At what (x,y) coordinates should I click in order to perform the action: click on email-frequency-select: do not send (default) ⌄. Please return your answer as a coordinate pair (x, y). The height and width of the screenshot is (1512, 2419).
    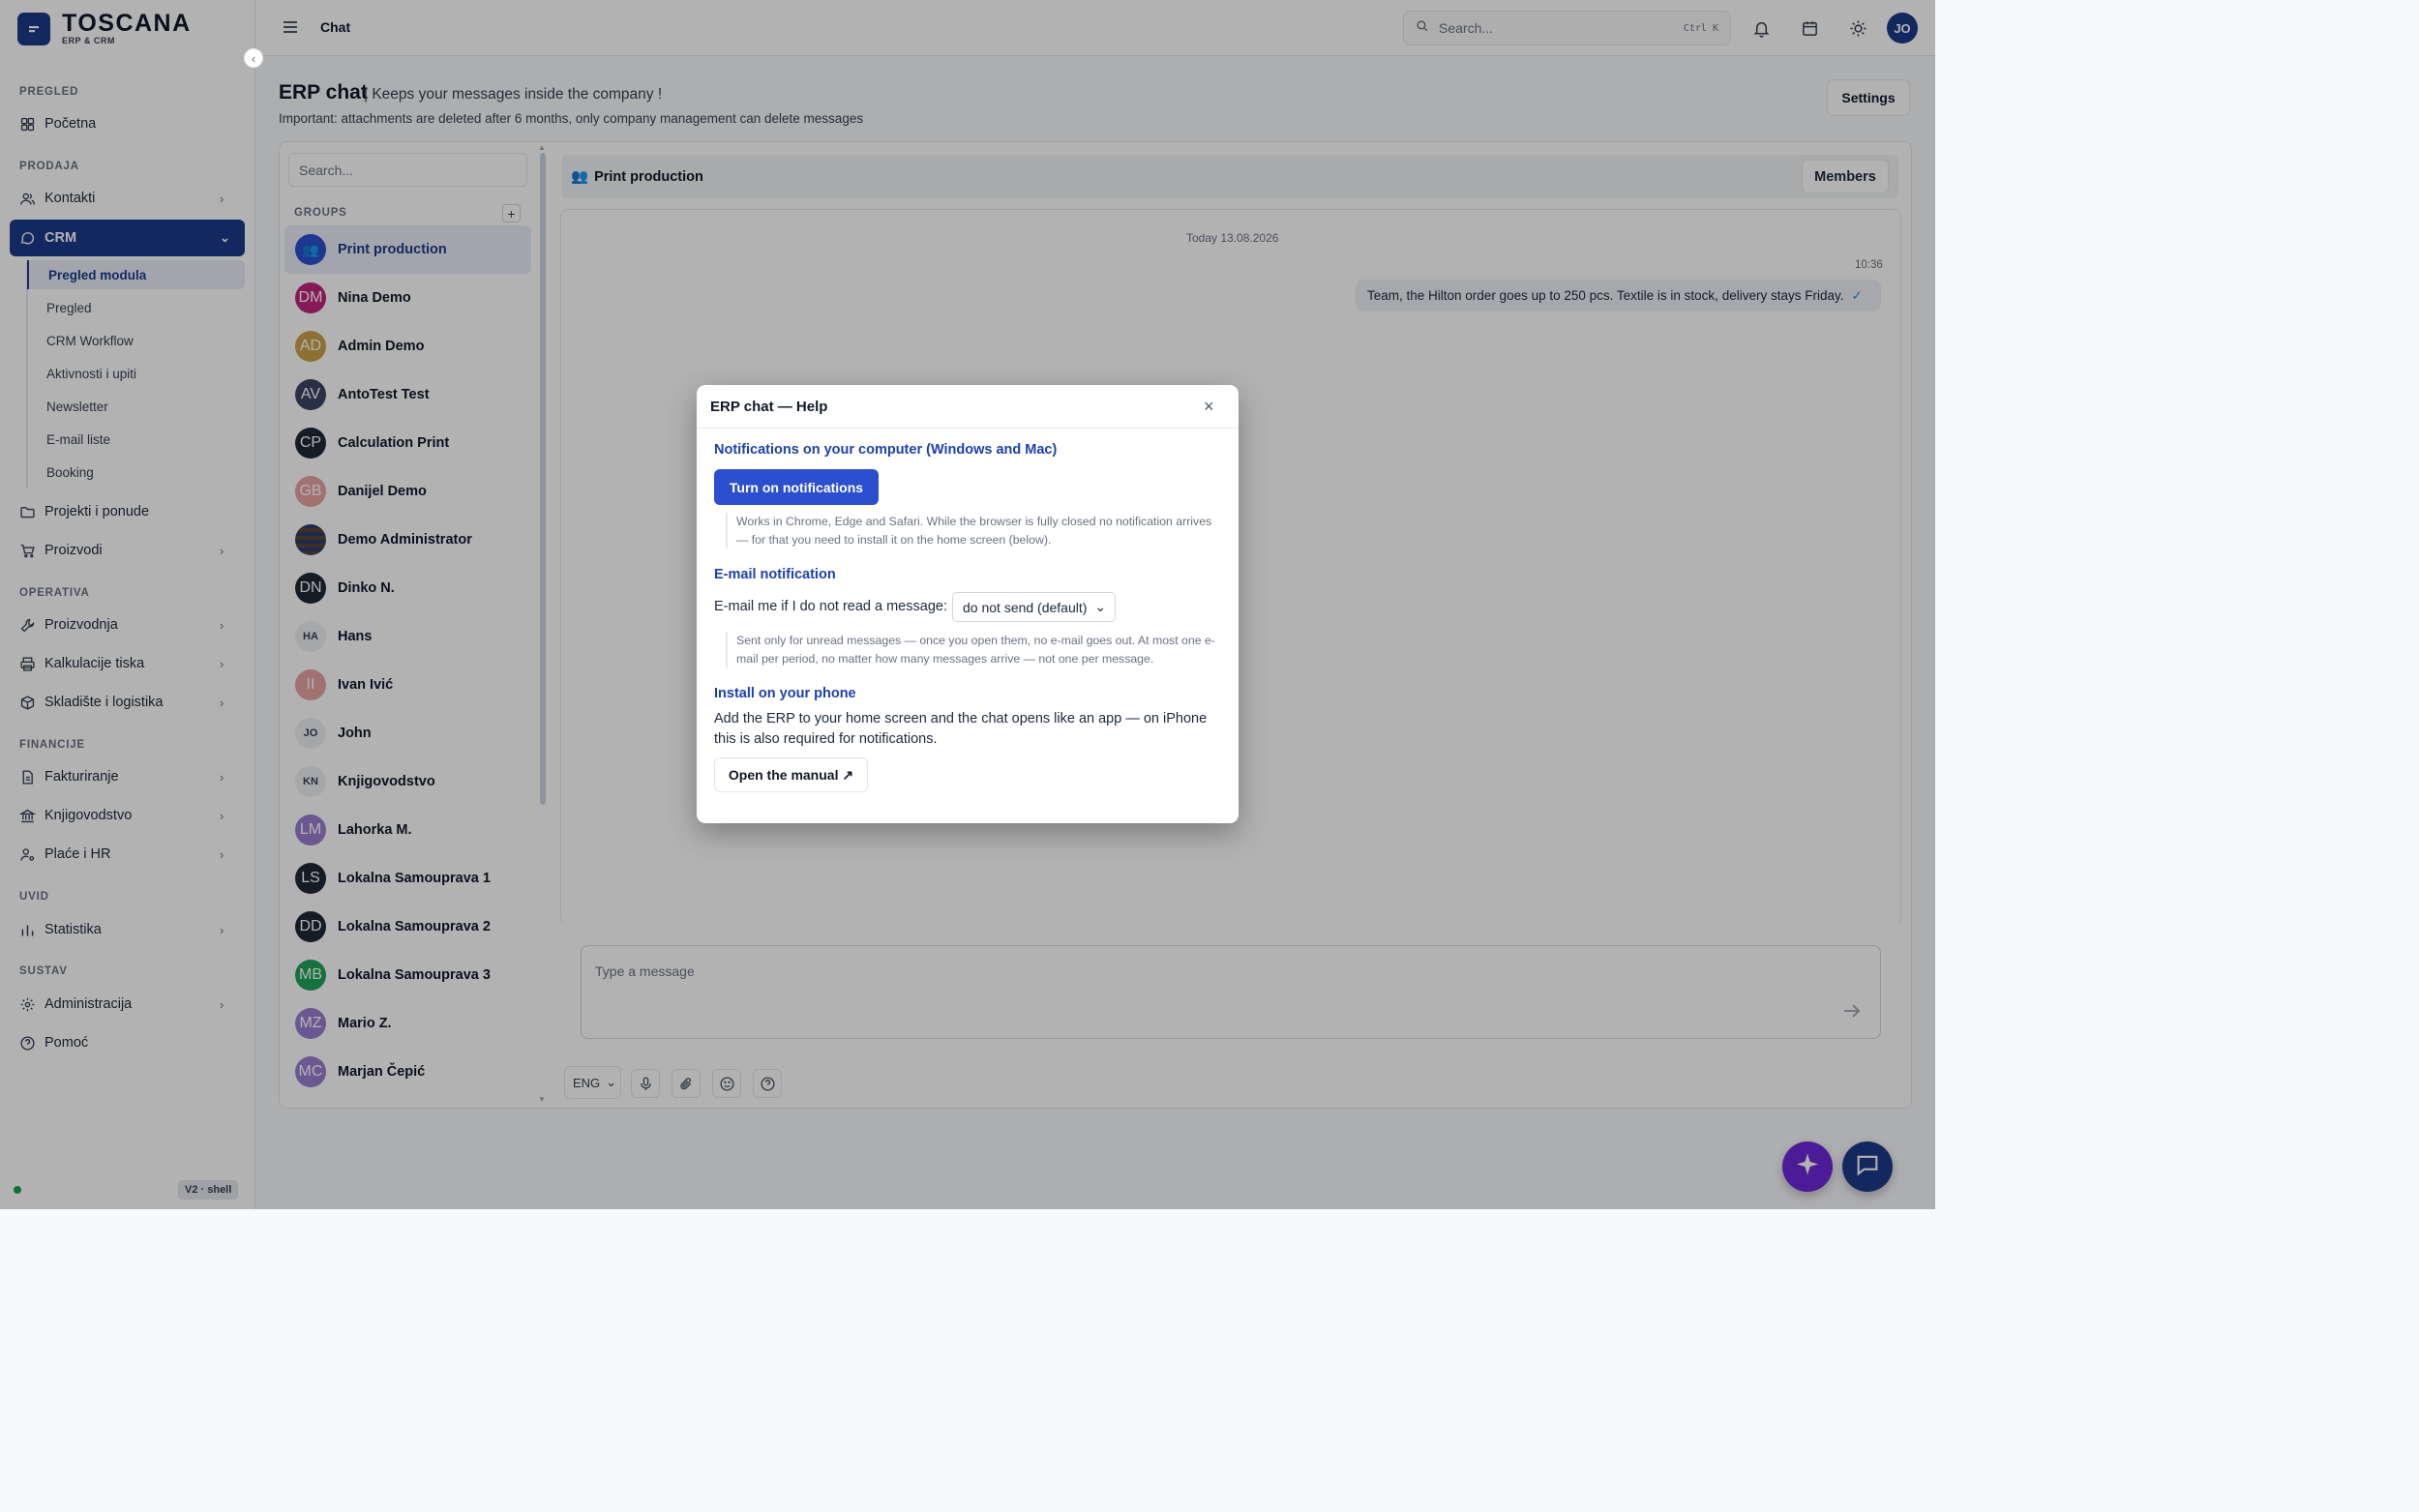
    Looking at the image, I should click on (1034, 607).